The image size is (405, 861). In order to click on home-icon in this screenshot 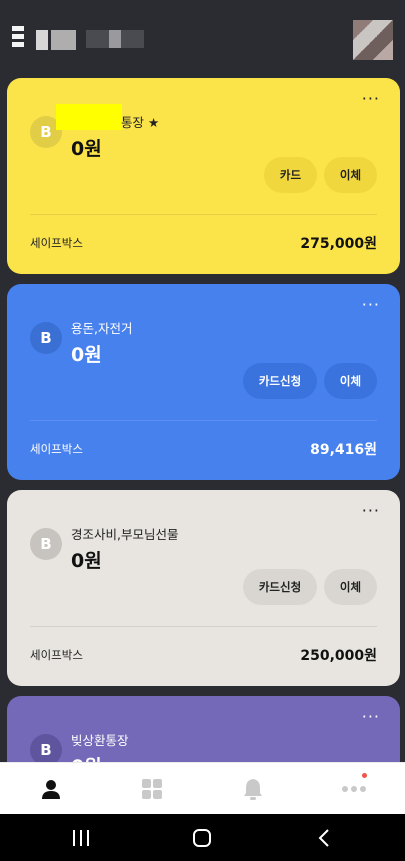, I will do `click(202, 837)`.